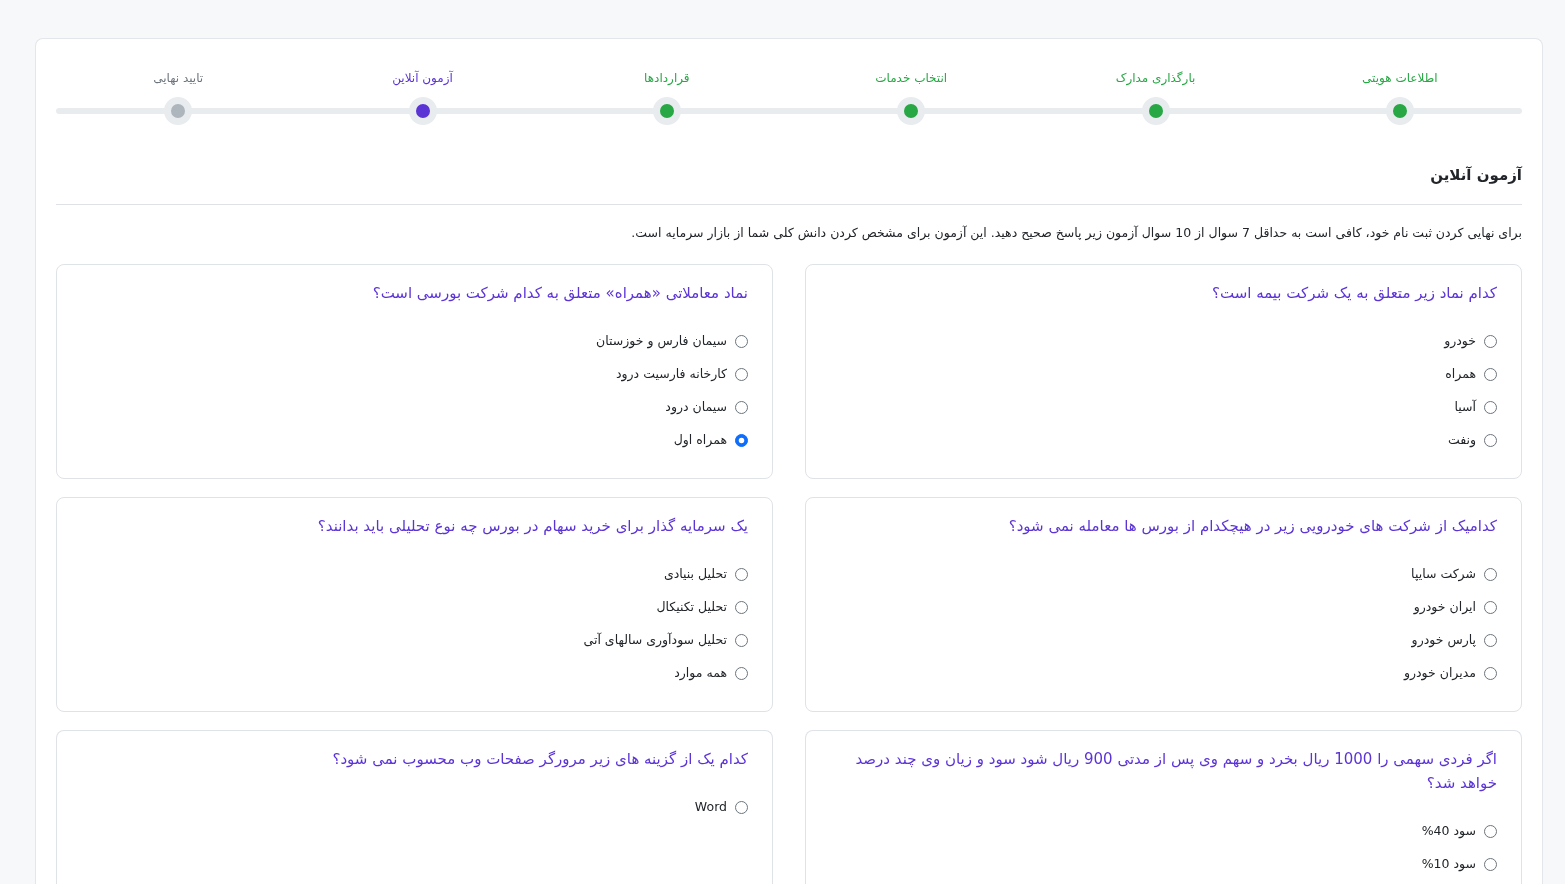  Describe the element at coordinates (1448, 864) in the screenshot. I see `option-label: سود 10%` at that location.